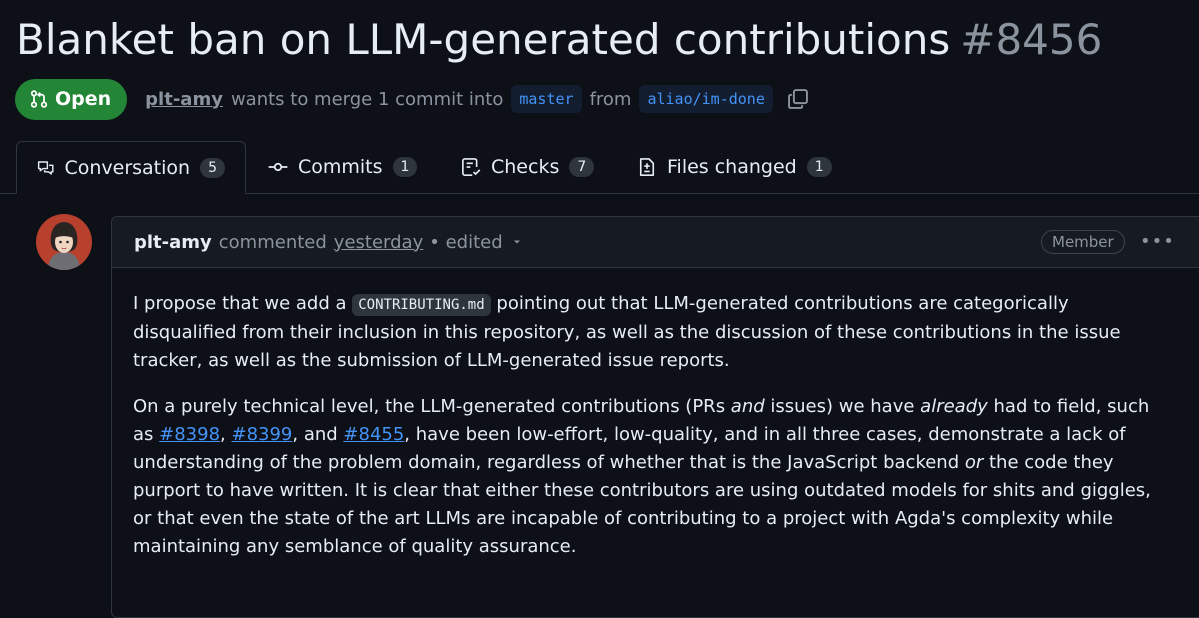  I want to click on text-span: issues) we have, so click(842, 406).